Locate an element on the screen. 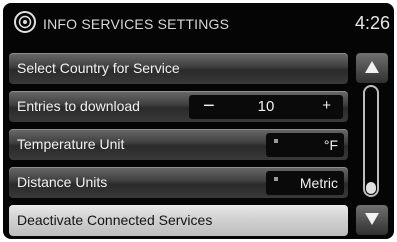 This screenshot has width=397, height=242. stepper-value: 10 is located at coordinates (266, 106).